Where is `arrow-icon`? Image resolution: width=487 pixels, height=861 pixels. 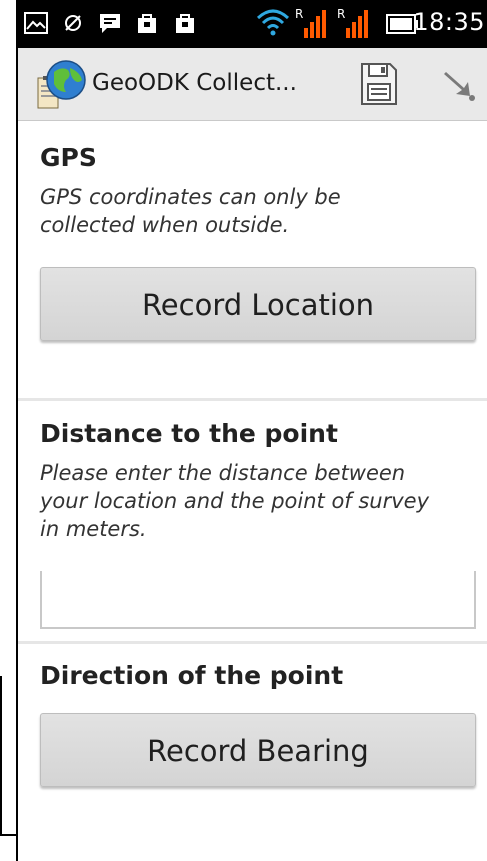
arrow-icon is located at coordinates (459, 86).